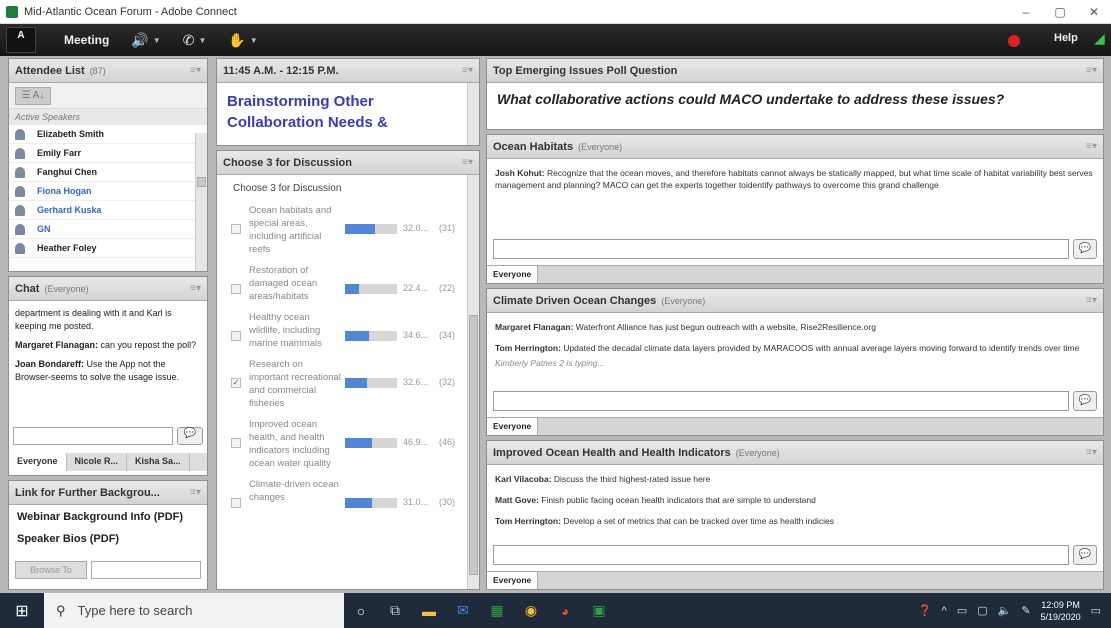 This screenshot has width=1111, height=628. I want to click on chevron-up-icon: ^, so click(944, 611).